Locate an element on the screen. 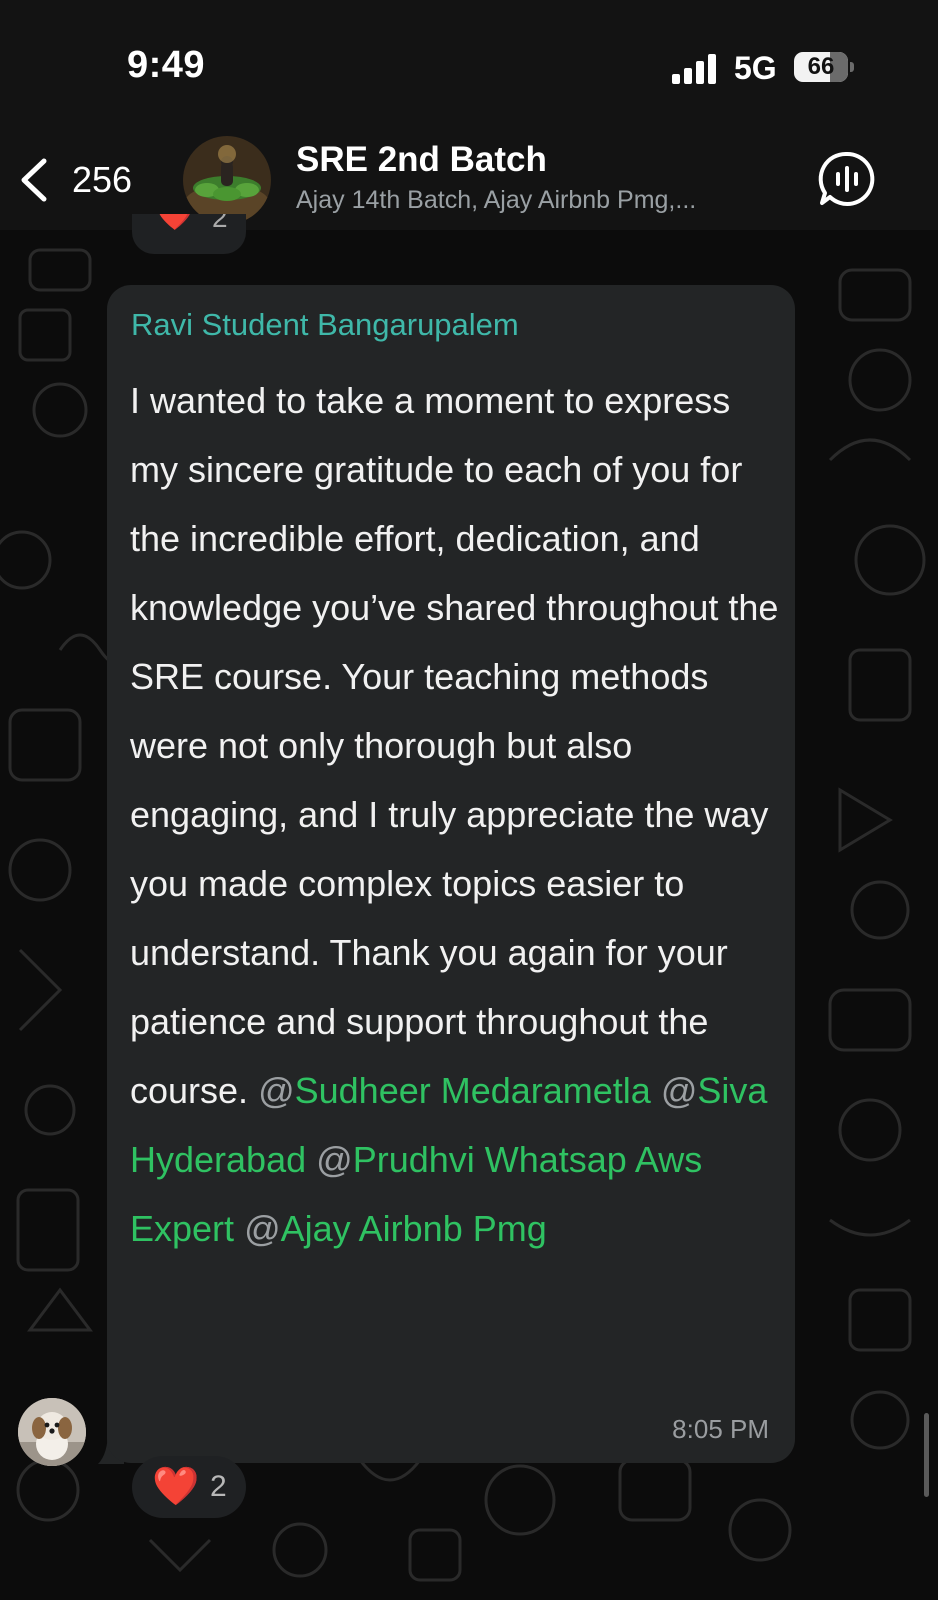 The width and height of the screenshot is (938, 1600). previous-message-reaction: ❤️ 2 is located at coordinates (189, 234).